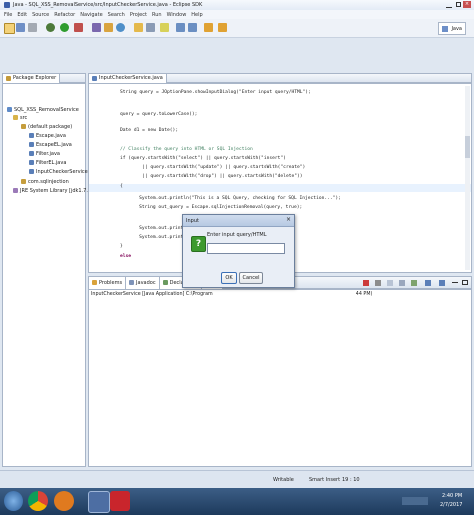  I want to click on tree-item-escapeel: EscapeEL.java, so click(50, 144).